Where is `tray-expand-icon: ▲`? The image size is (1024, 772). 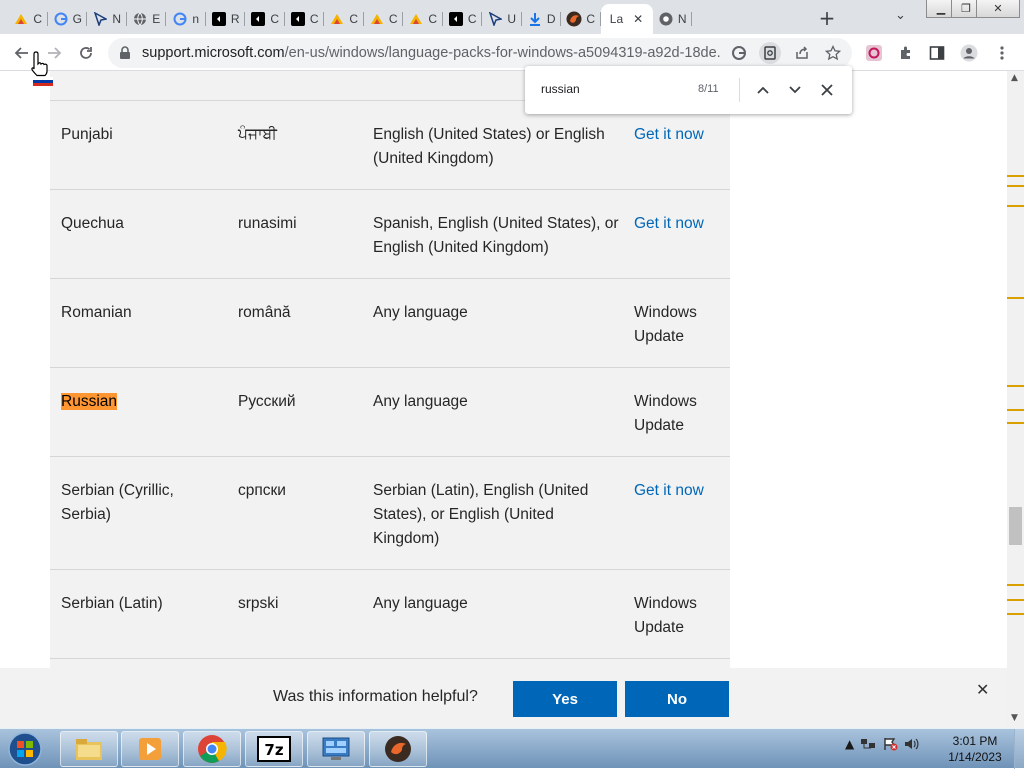
tray-expand-icon: ▲ is located at coordinates (849, 744).